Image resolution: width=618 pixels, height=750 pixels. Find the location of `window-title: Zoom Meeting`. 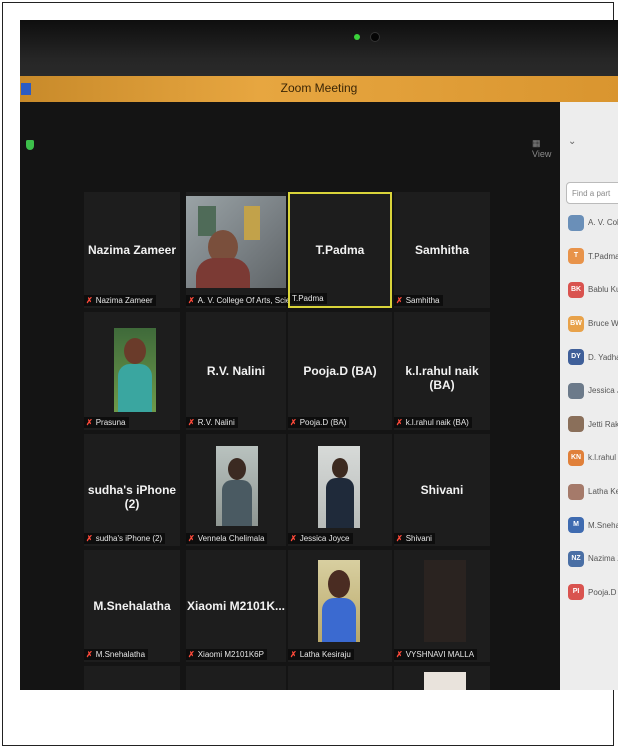

window-title: Zoom Meeting is located at coordinates (319, 88).